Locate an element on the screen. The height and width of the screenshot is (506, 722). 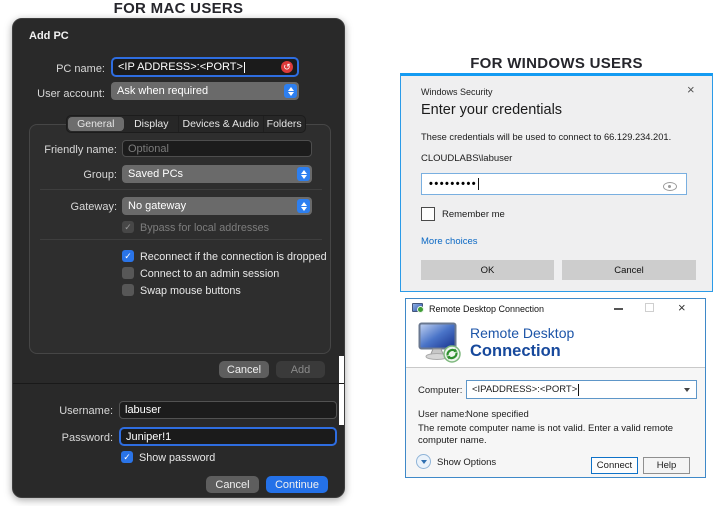
app-icon is located at coordinates (418, 308).